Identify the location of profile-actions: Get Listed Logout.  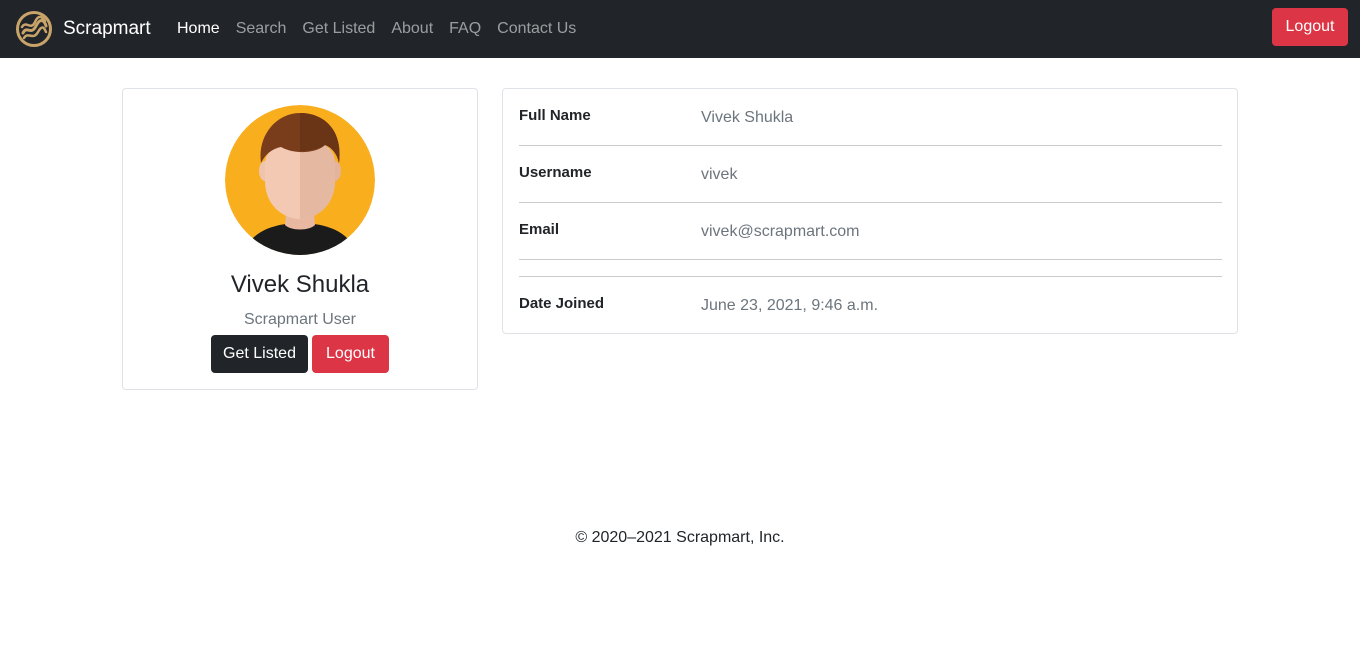
(300, 354).